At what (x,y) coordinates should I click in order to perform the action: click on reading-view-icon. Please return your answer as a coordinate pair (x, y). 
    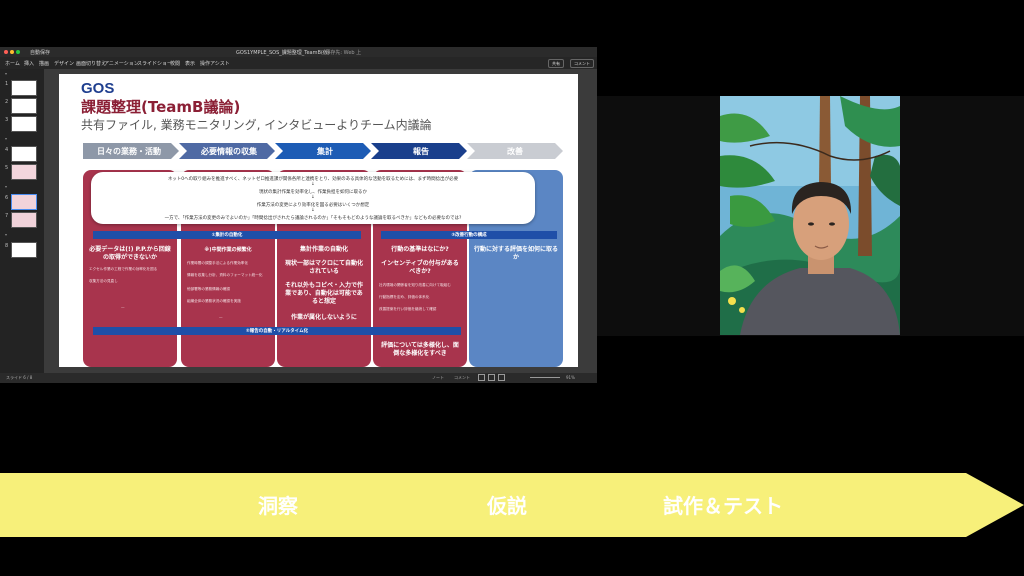
    Looking at the image, I should click on (501, 377).